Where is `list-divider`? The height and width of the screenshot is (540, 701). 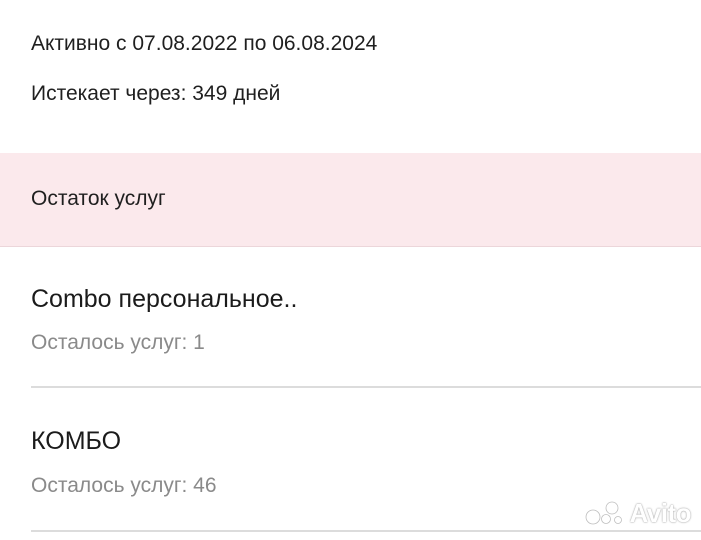
list-divider is located at coordinates (366, 531).